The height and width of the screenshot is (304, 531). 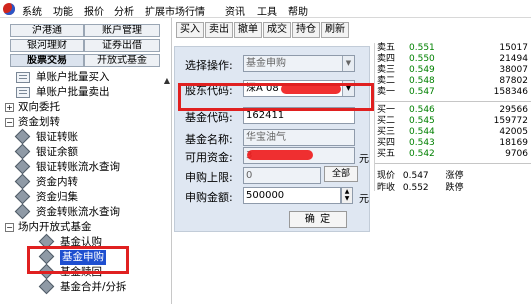 I want to click on quote-volume: 21494, so click(x=513, y=59).